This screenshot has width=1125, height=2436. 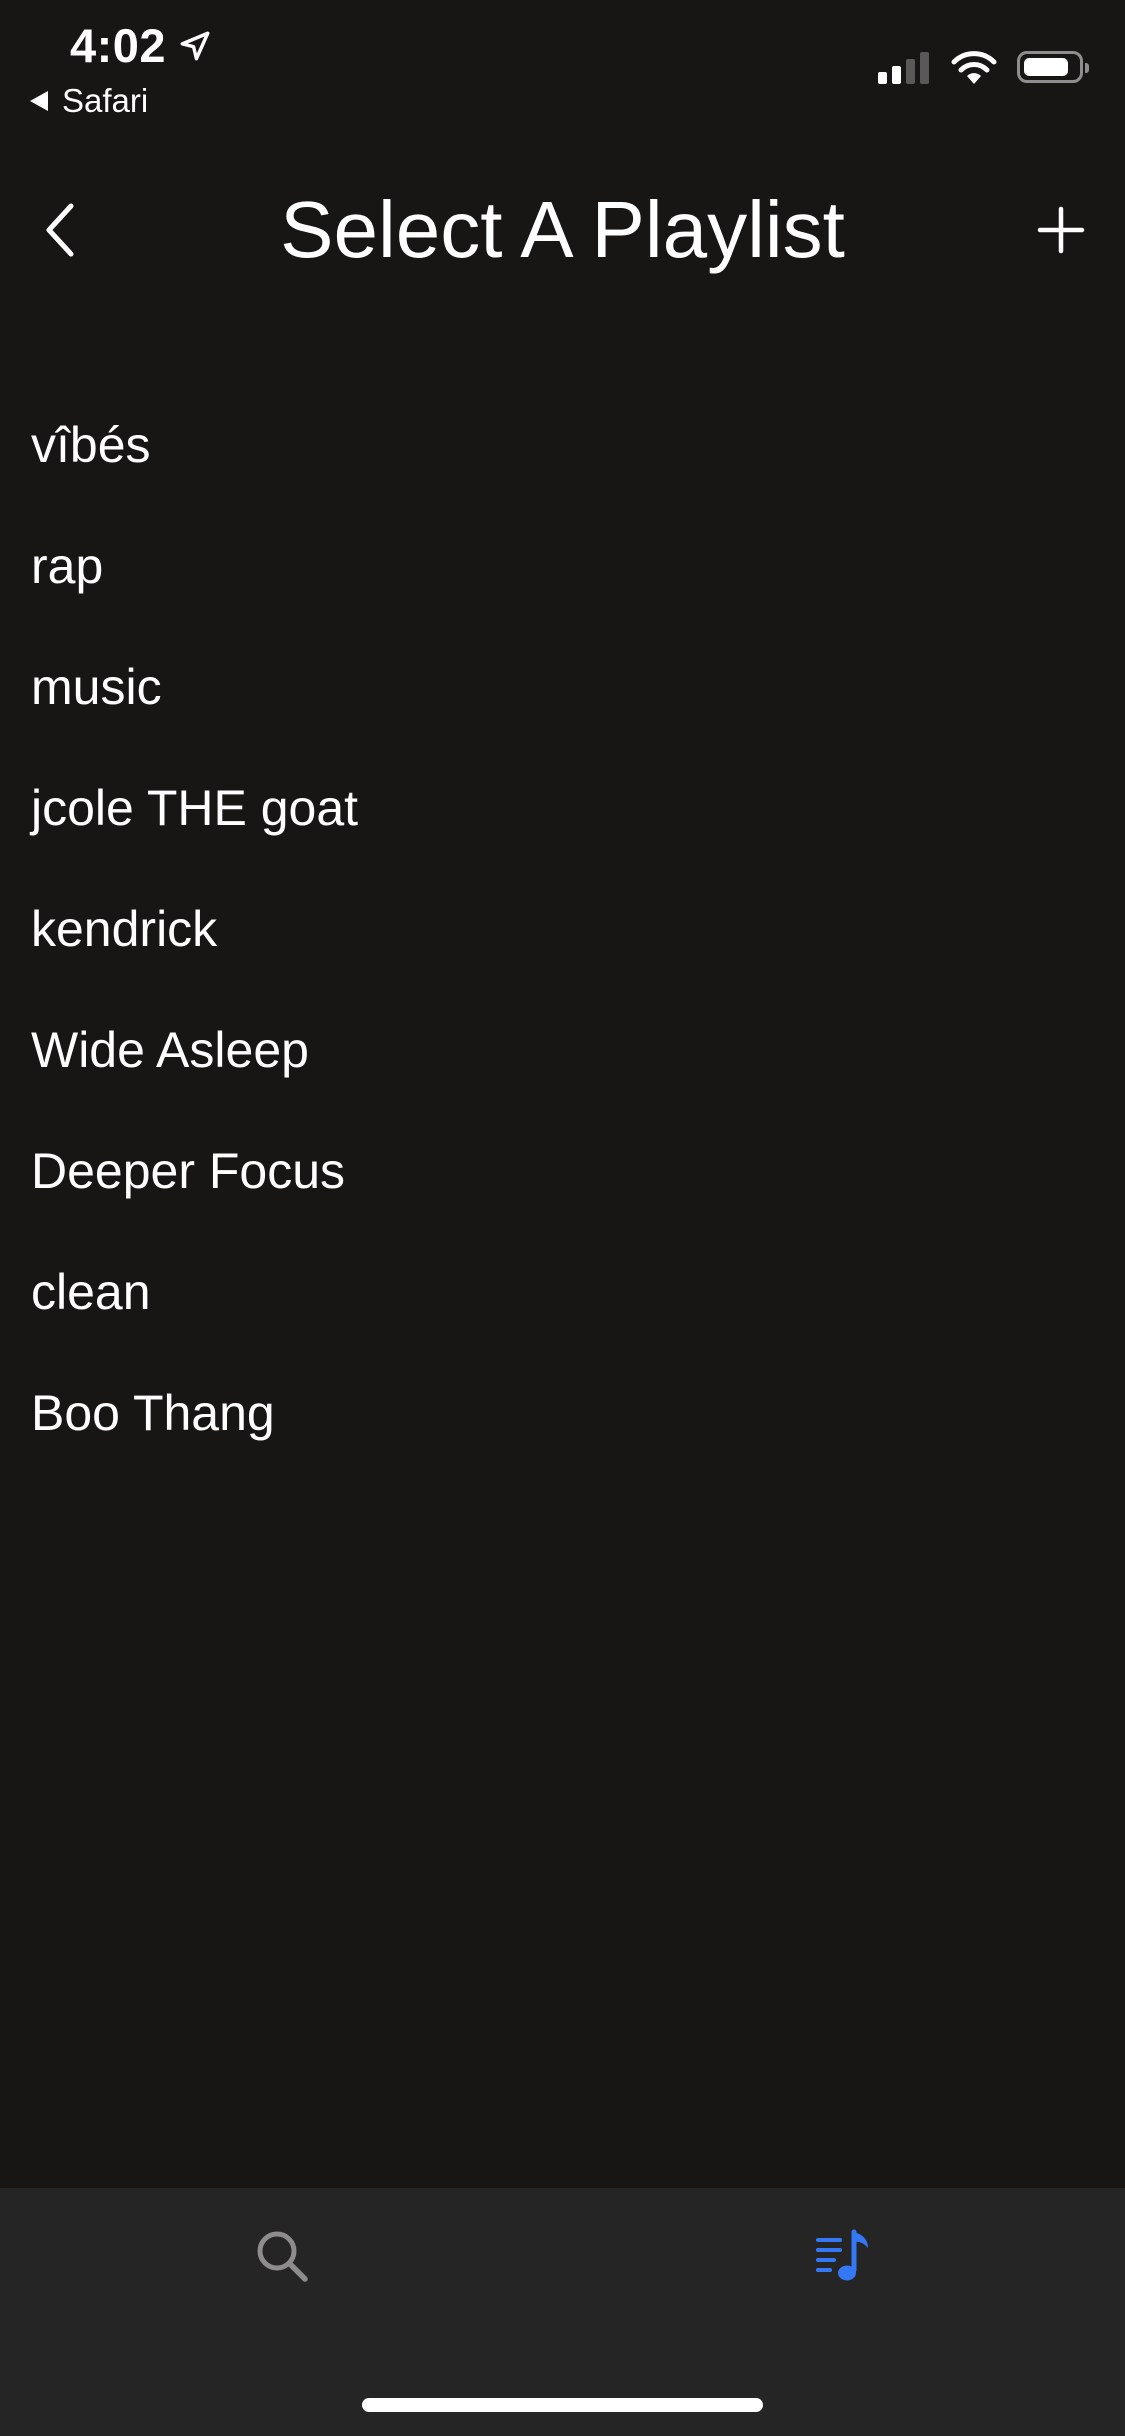 I want to click on status-bar: 4:02 Safari, so click(x=562, y=65).